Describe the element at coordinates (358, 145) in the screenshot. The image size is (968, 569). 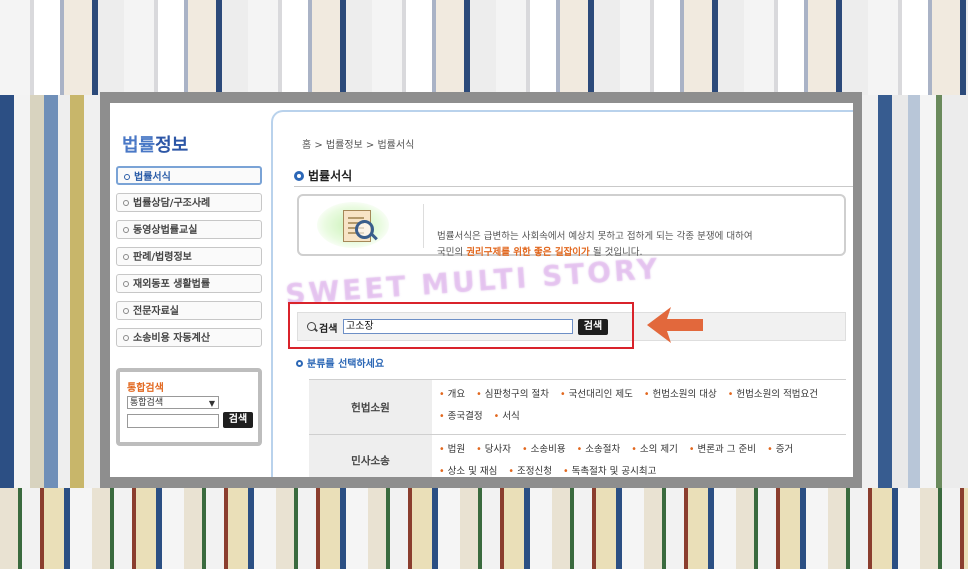
I see `breadcrumb: 홈 > 법률정보 > 법률서식` at that location.